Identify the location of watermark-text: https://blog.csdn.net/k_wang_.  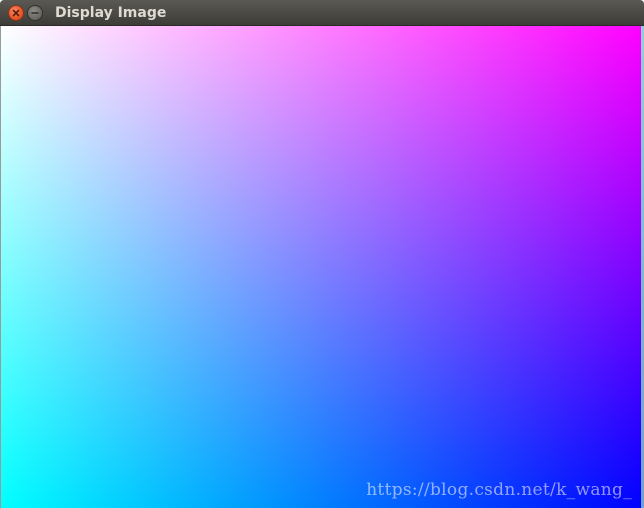
(499, 490).